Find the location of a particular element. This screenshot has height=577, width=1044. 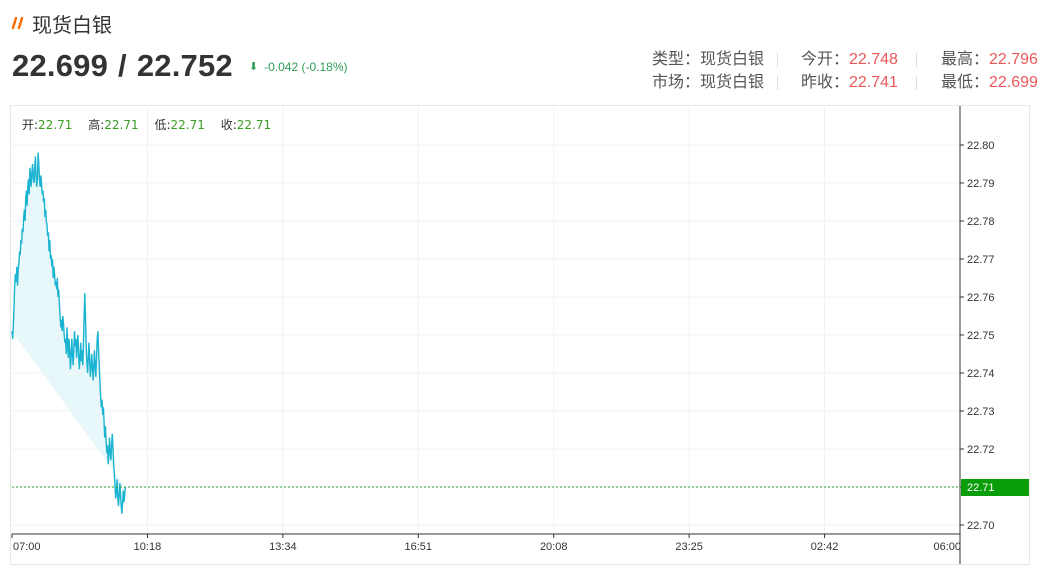

x-tick-label: 23:25 is located at coordinates (689, 547).